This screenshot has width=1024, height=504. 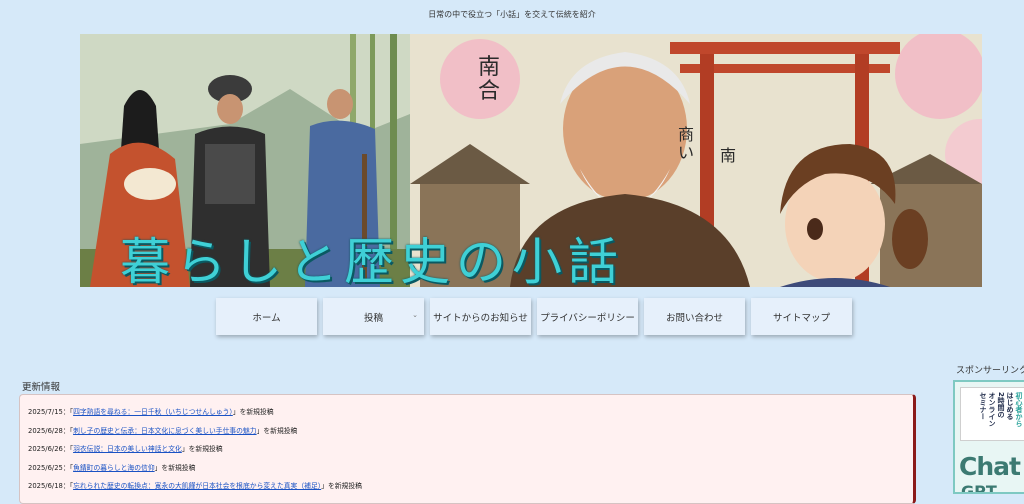 I want to click on nav-sitemap-label: サイトマップ, so click(x=801, y=318).